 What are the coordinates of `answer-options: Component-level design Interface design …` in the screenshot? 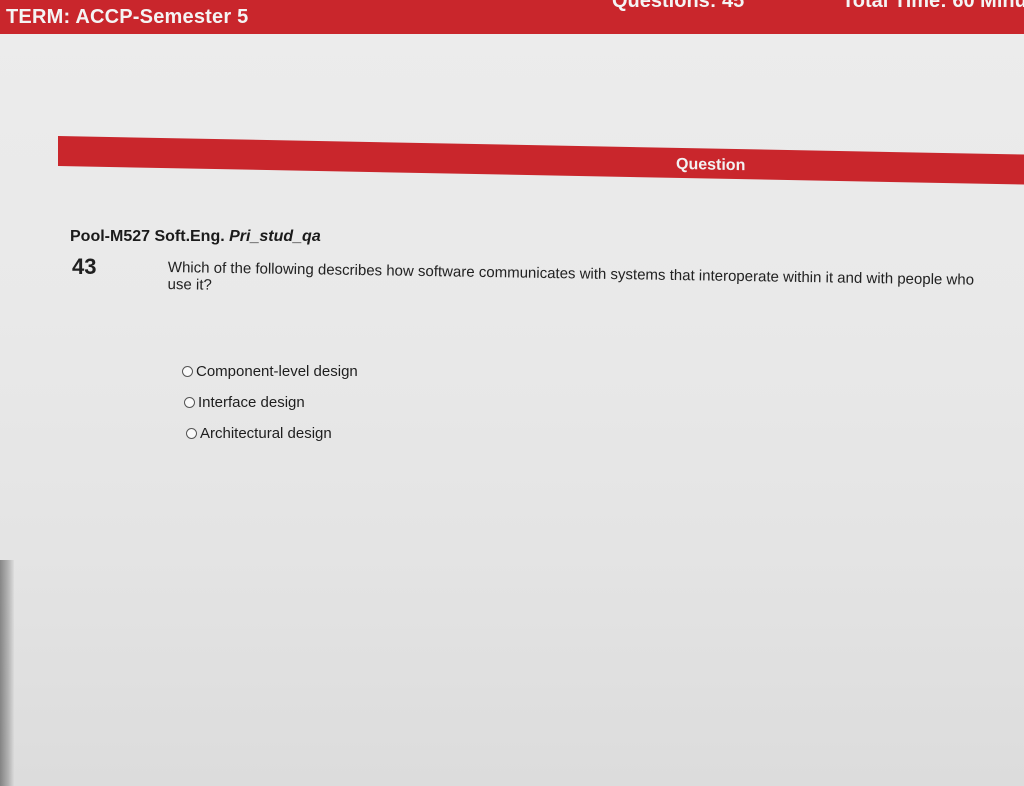 It's located at (270, 402).